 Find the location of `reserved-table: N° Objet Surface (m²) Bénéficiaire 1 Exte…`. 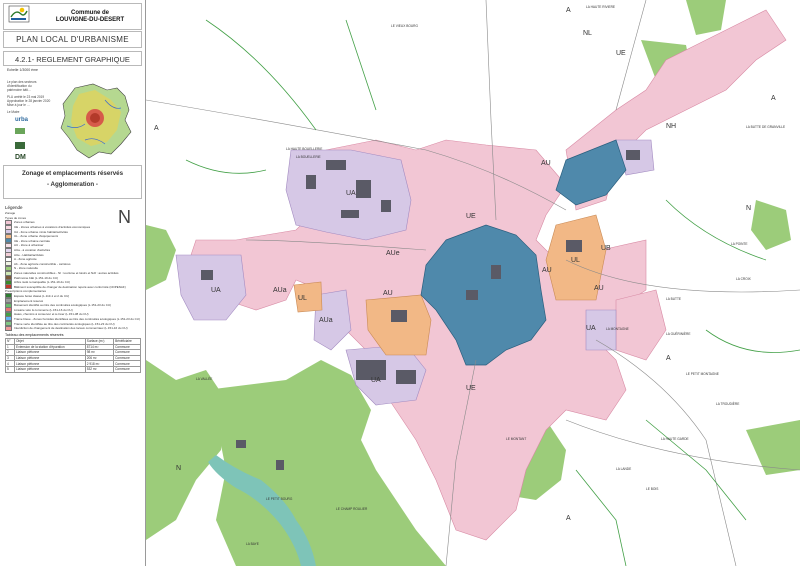

reserved-table: N° Objet Surface (m²) Bénéficiaire 1 Exte… is located at coordinates (73, 355).